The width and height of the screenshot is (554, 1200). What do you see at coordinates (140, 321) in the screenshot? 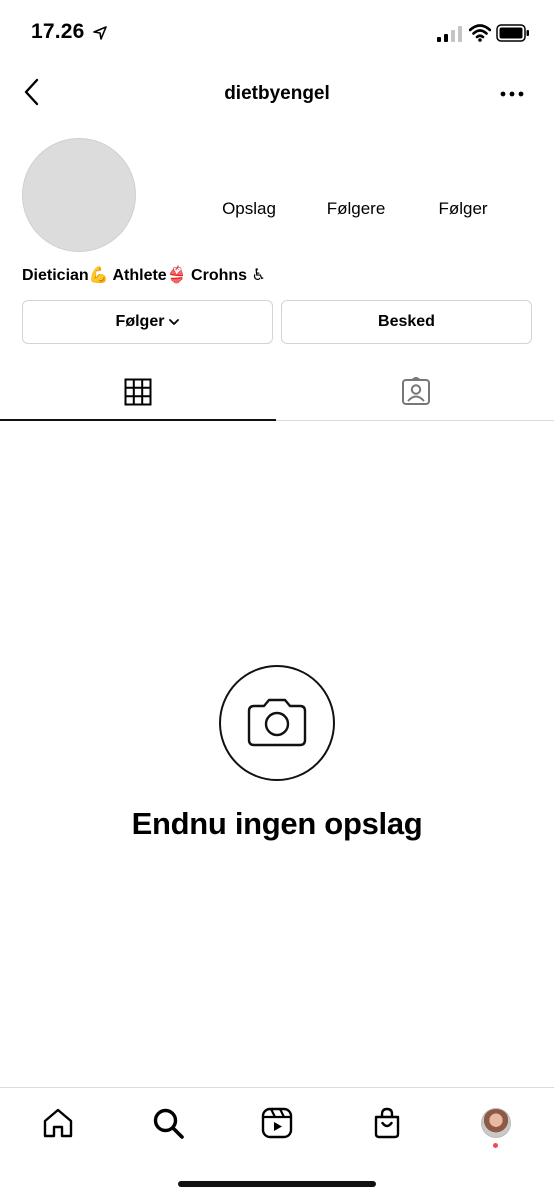
I see `following-button-label: Følger` at bounding box center [140, 321].